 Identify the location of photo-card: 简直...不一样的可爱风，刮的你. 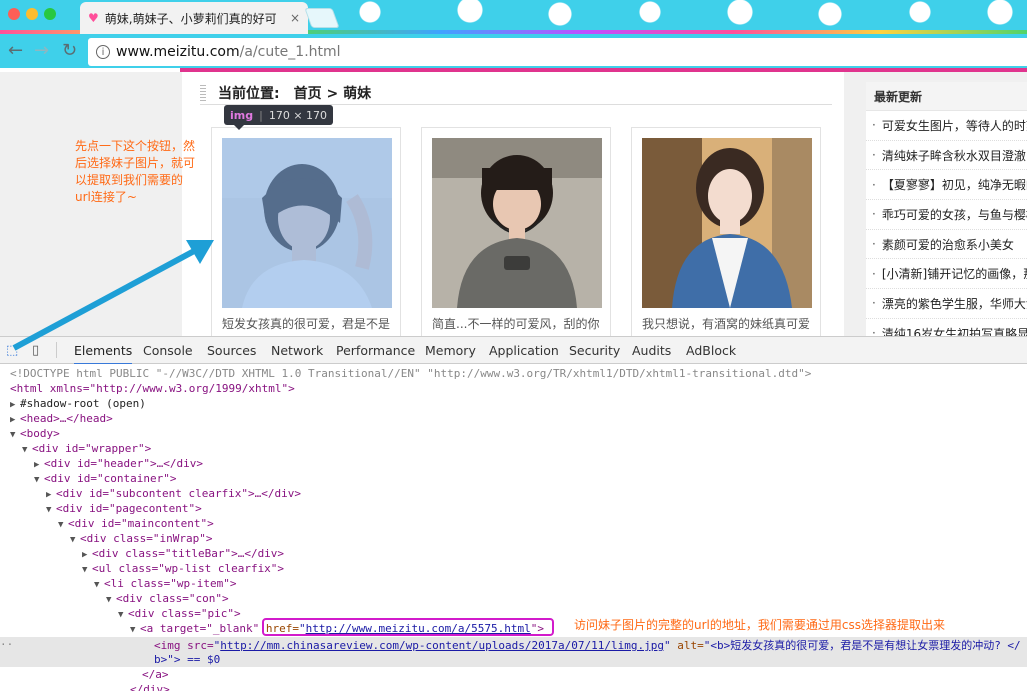
(516, 231).